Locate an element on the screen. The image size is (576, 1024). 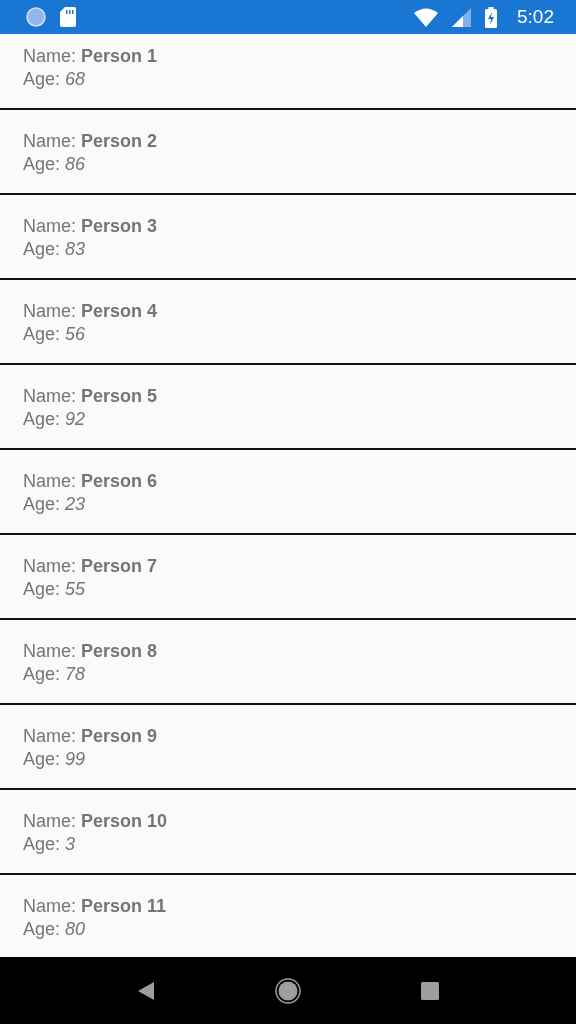
name-text: Name: Person 11 is located at coordinates (95, 906).